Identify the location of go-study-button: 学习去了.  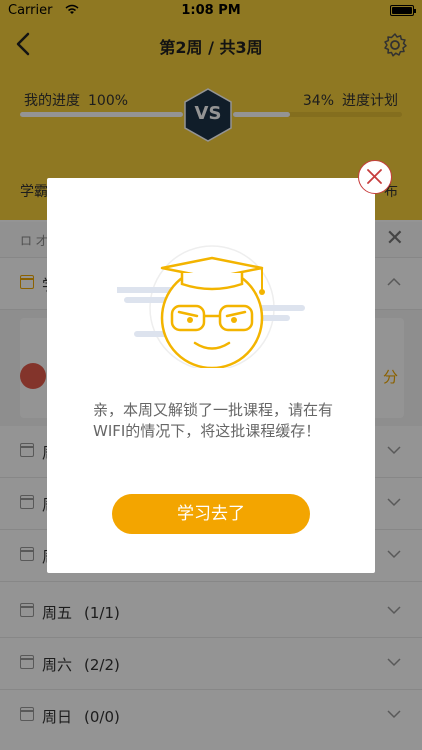
(211, 514).